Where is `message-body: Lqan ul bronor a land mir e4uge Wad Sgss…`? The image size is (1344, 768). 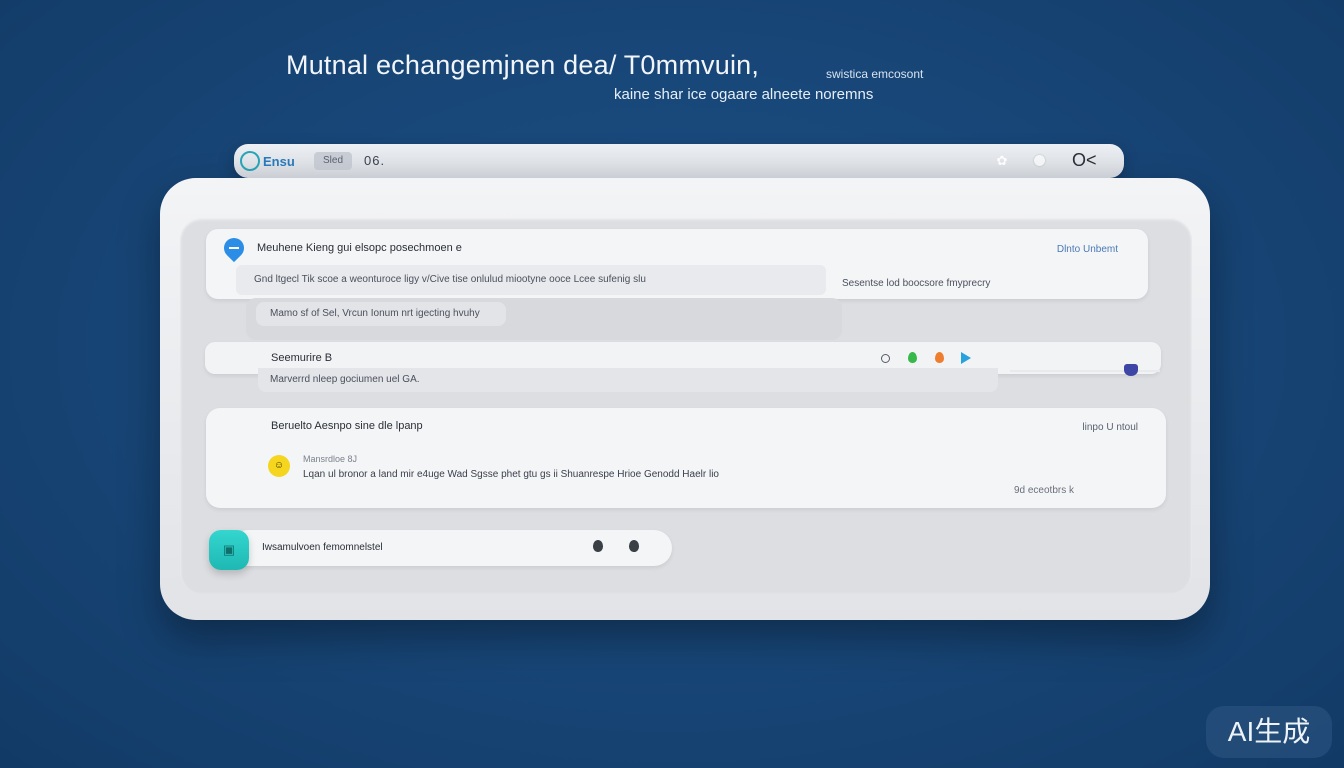 message-body: Lqan ul bronor a land mir e4uge Wad Sgss… is located at coordinates (511, 474).